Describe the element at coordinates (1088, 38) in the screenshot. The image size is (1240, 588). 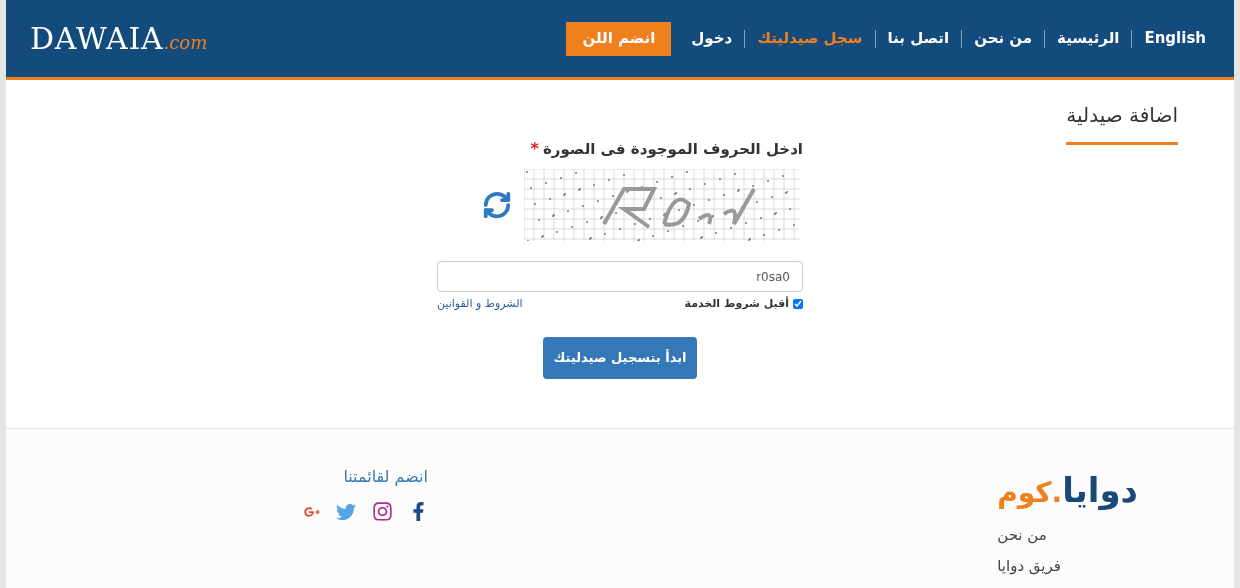
I see `nav-link: الرئيسية` at that location.